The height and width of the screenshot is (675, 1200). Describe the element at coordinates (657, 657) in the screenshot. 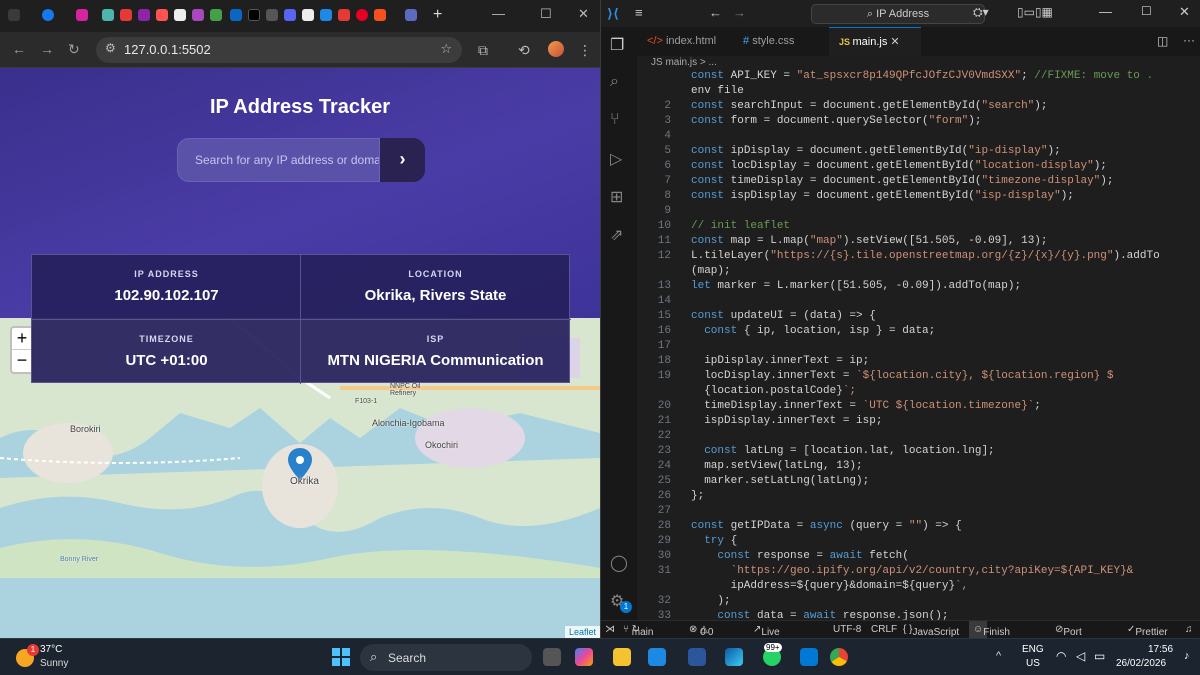

I see `store-icon` at that location.